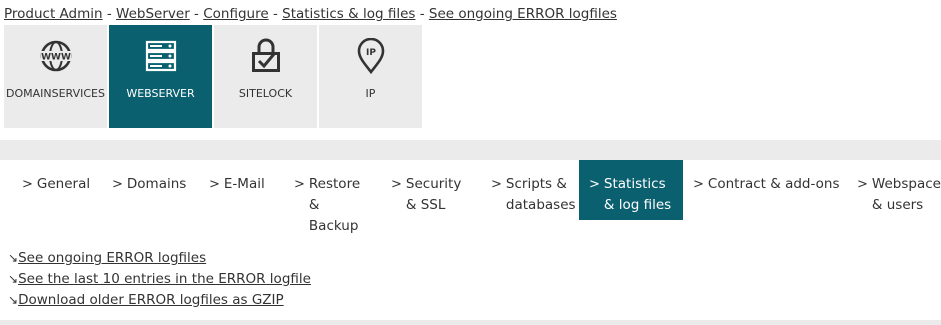 The width and height of the screenshot is (941, 325). I want to click on breadcrumb-configure: Configure, so click(235, 14).